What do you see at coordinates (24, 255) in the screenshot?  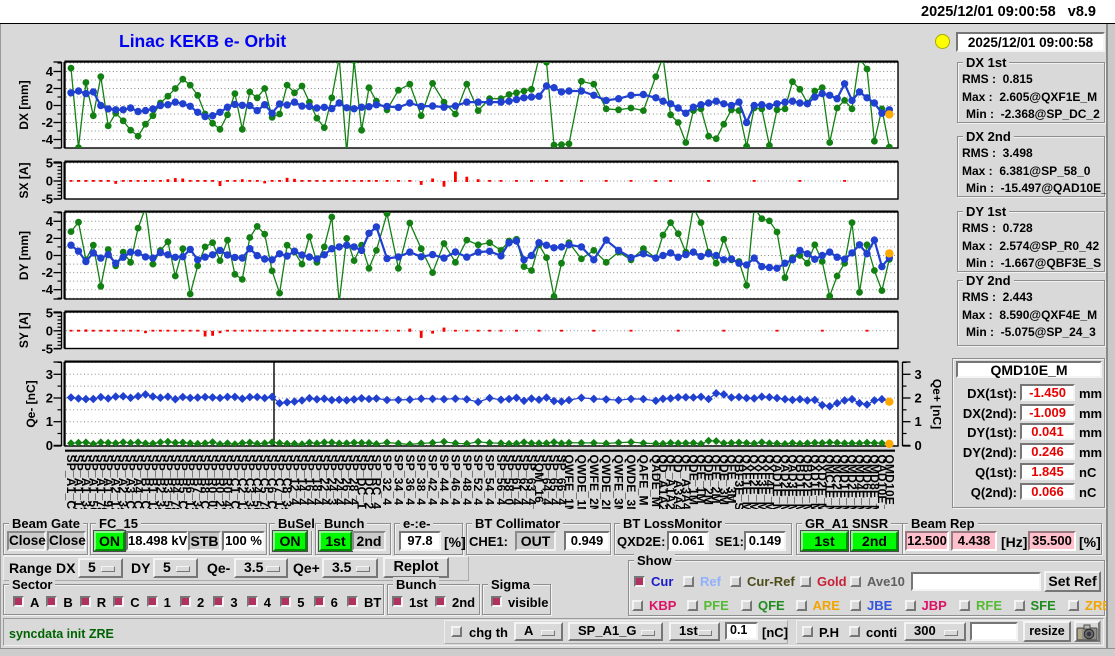 I see `svg-text: DY [mm]` at bounding box center [24, 255].